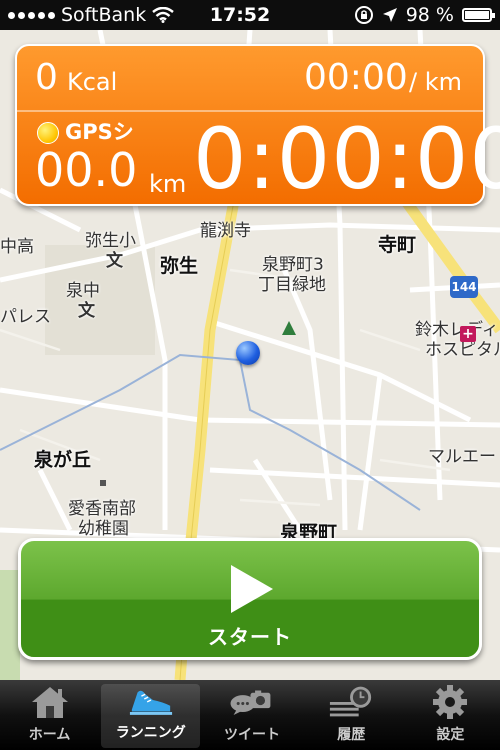 The image size is (500, 750). Describe the element at coordinates (351, 735) in the screenshot. I see `tab-history-label: 履歴` at that location.